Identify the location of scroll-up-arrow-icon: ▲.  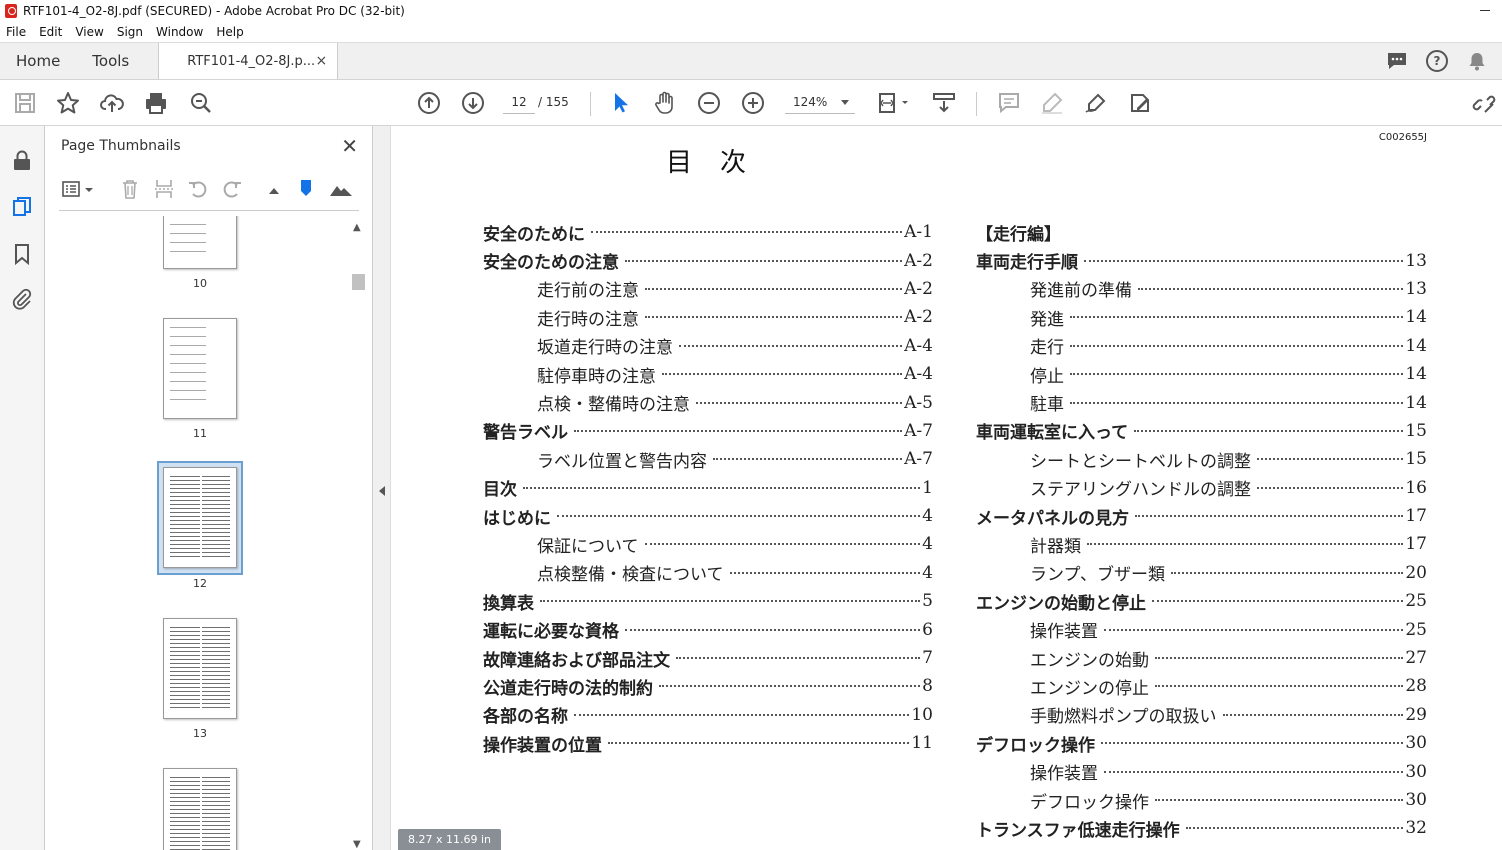
(357, 227).